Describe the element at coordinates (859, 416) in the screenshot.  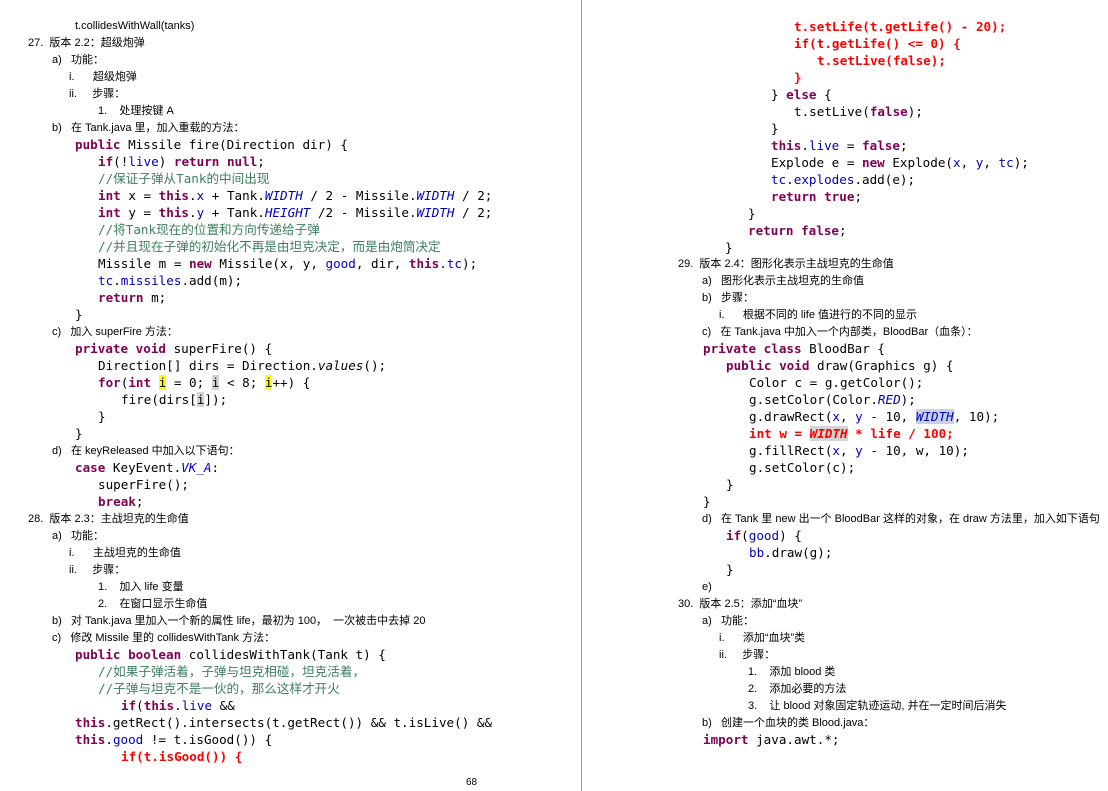
I see `text-segment: y` at that location.